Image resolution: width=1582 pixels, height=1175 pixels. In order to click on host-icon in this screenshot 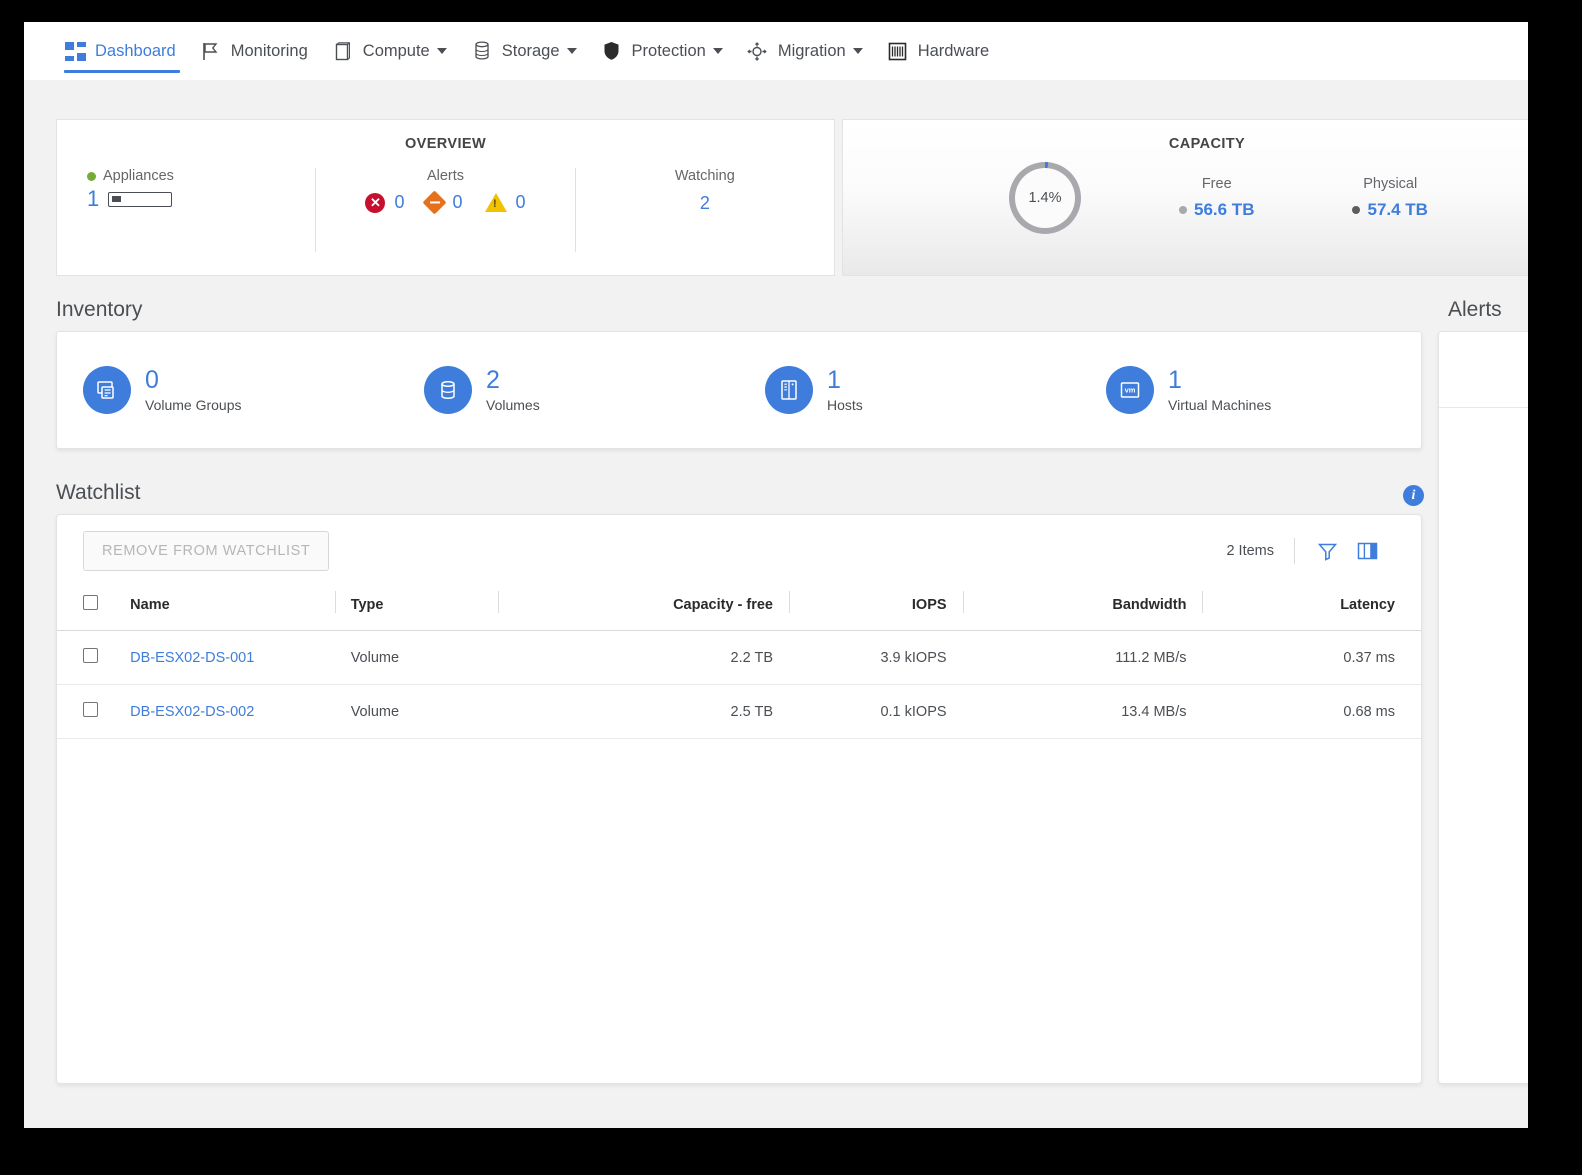, I will do `click(789, 390)`.